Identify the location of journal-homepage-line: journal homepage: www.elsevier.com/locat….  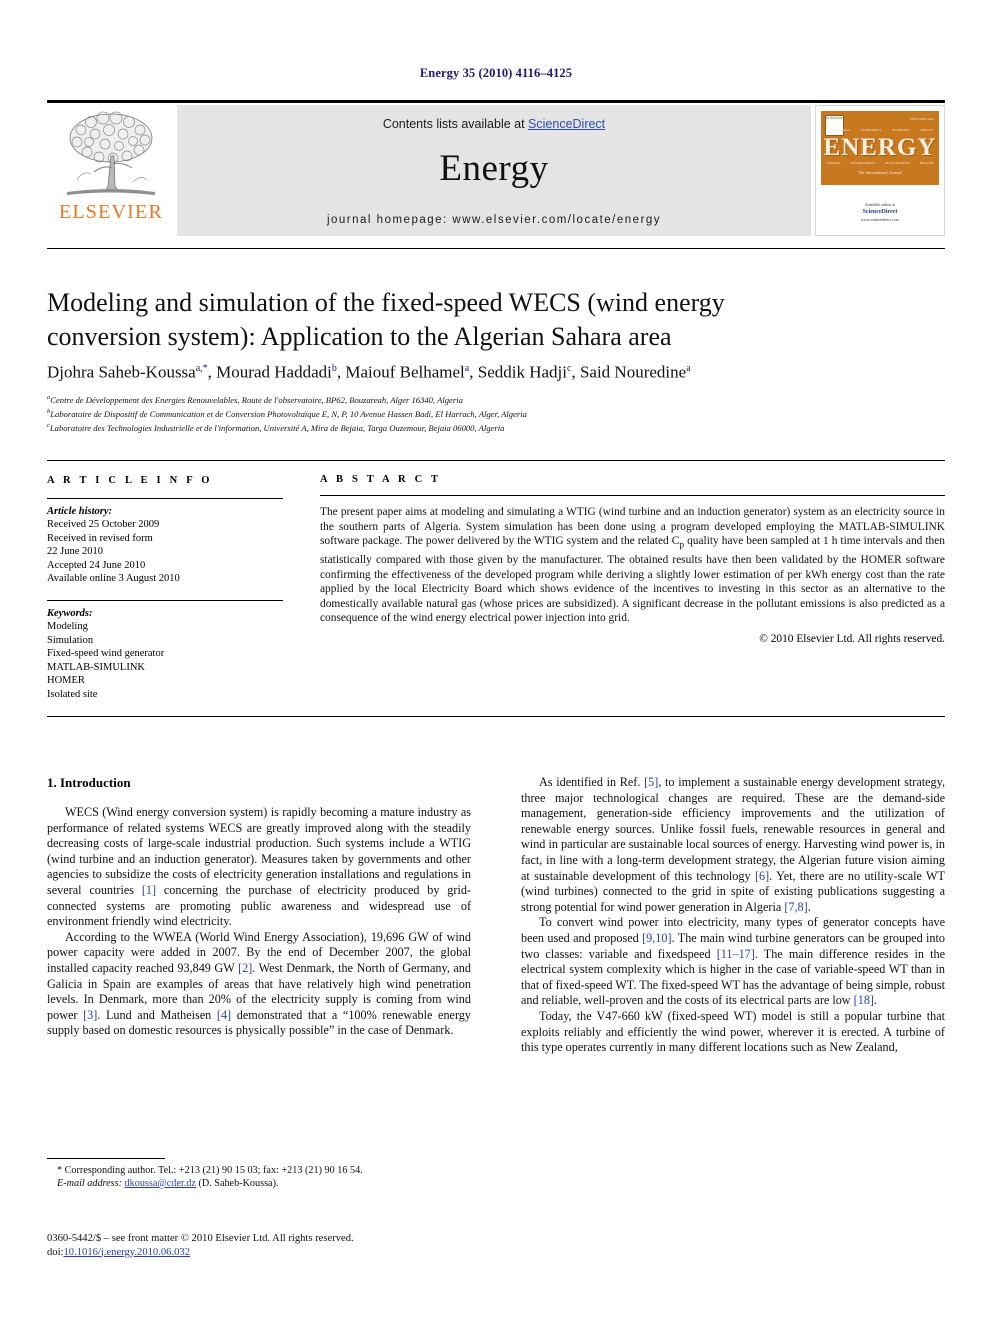
(494, 220).